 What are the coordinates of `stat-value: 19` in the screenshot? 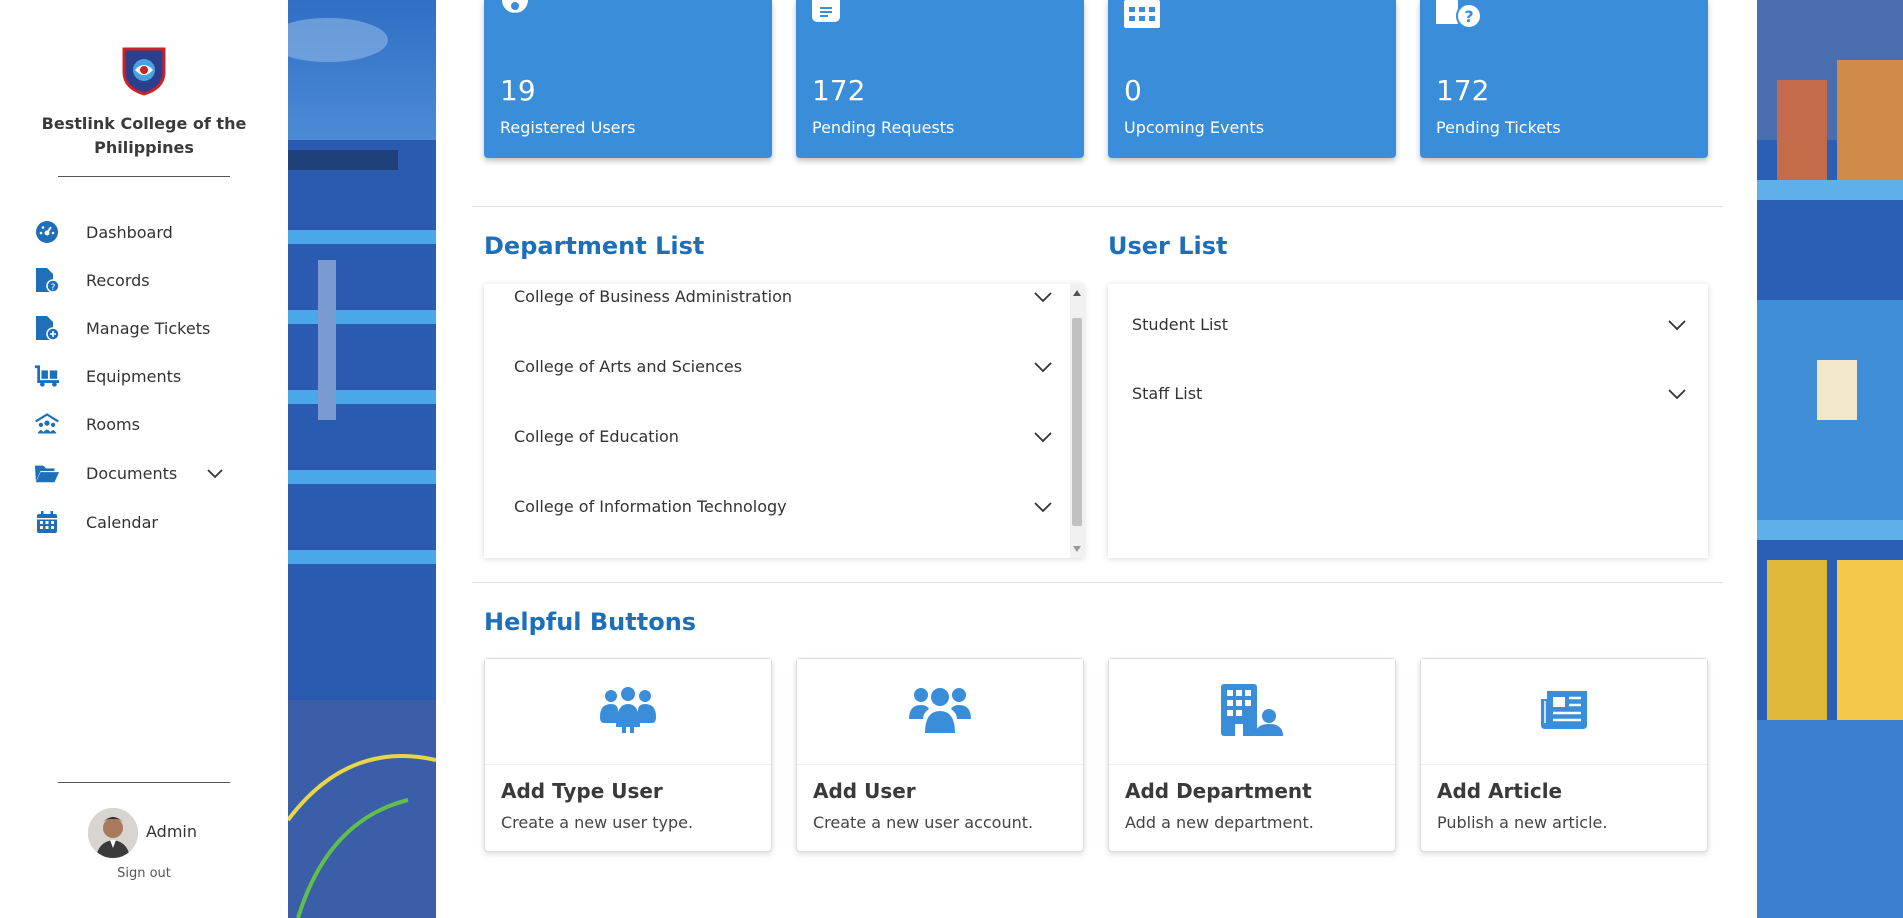 It's located at (518, 90).